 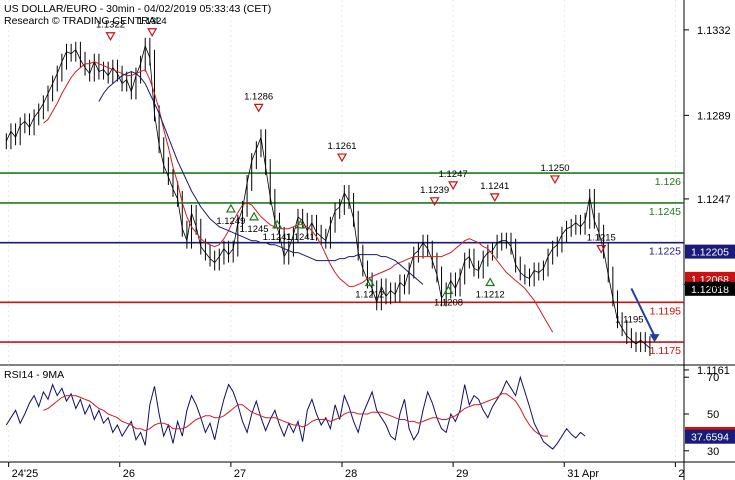 What do you see at coordinates (129, 474) in the screenshot?
I see `x-tick-label: 26` at bounding box center [129, 474].